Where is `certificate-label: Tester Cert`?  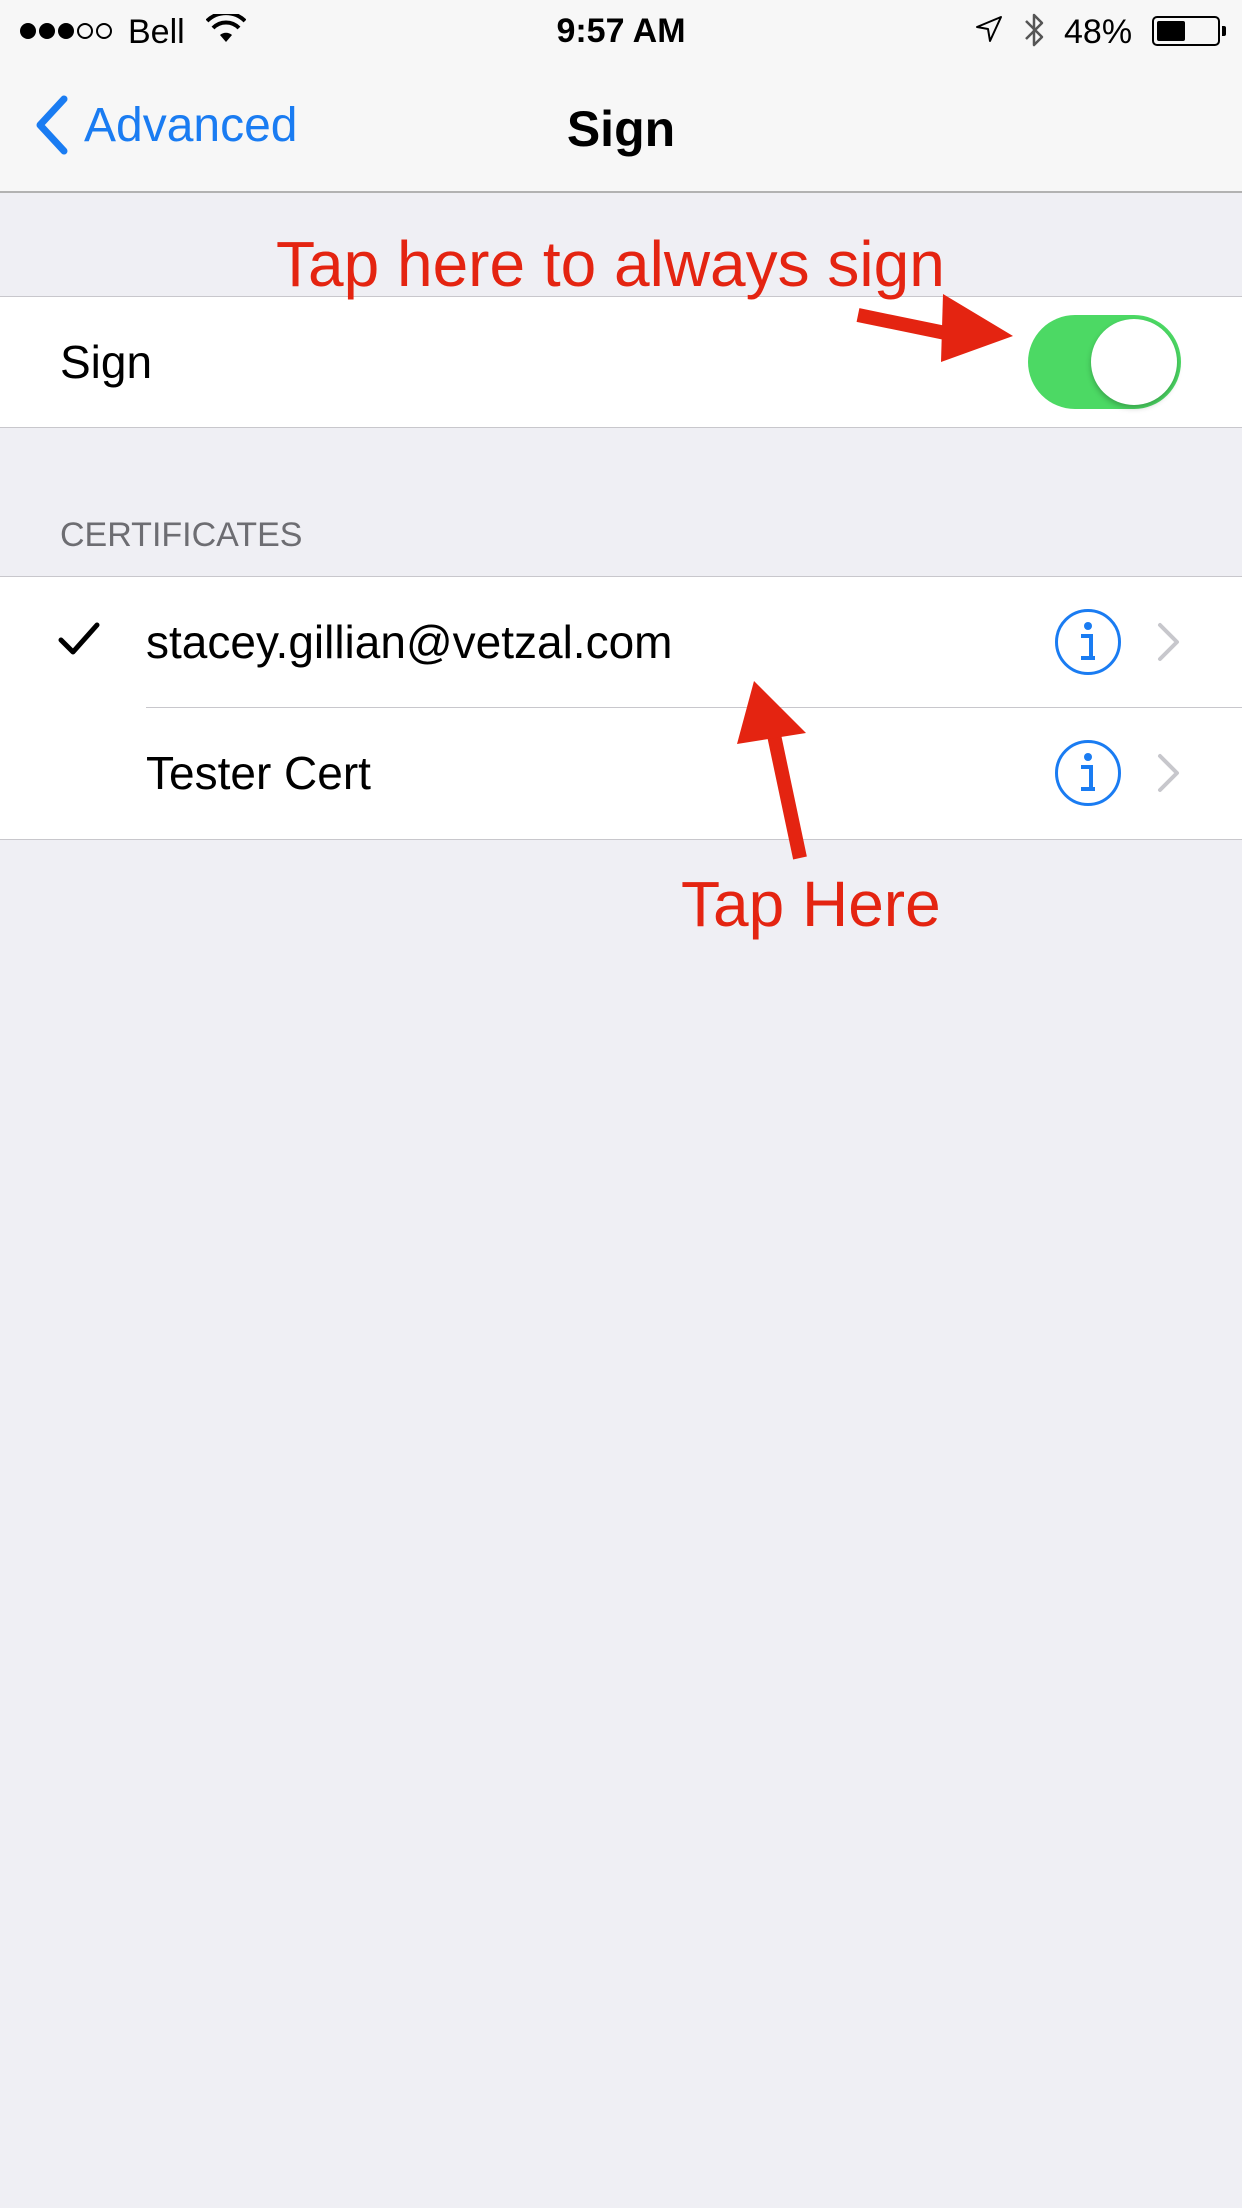
certificate-label: Tester Cert is located at coordinates (258, 773).